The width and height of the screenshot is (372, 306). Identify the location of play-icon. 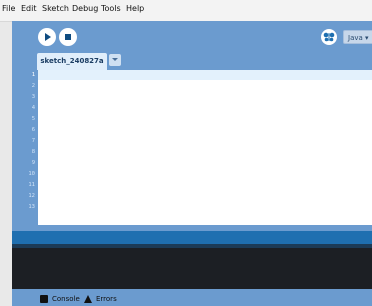
(48, 37).